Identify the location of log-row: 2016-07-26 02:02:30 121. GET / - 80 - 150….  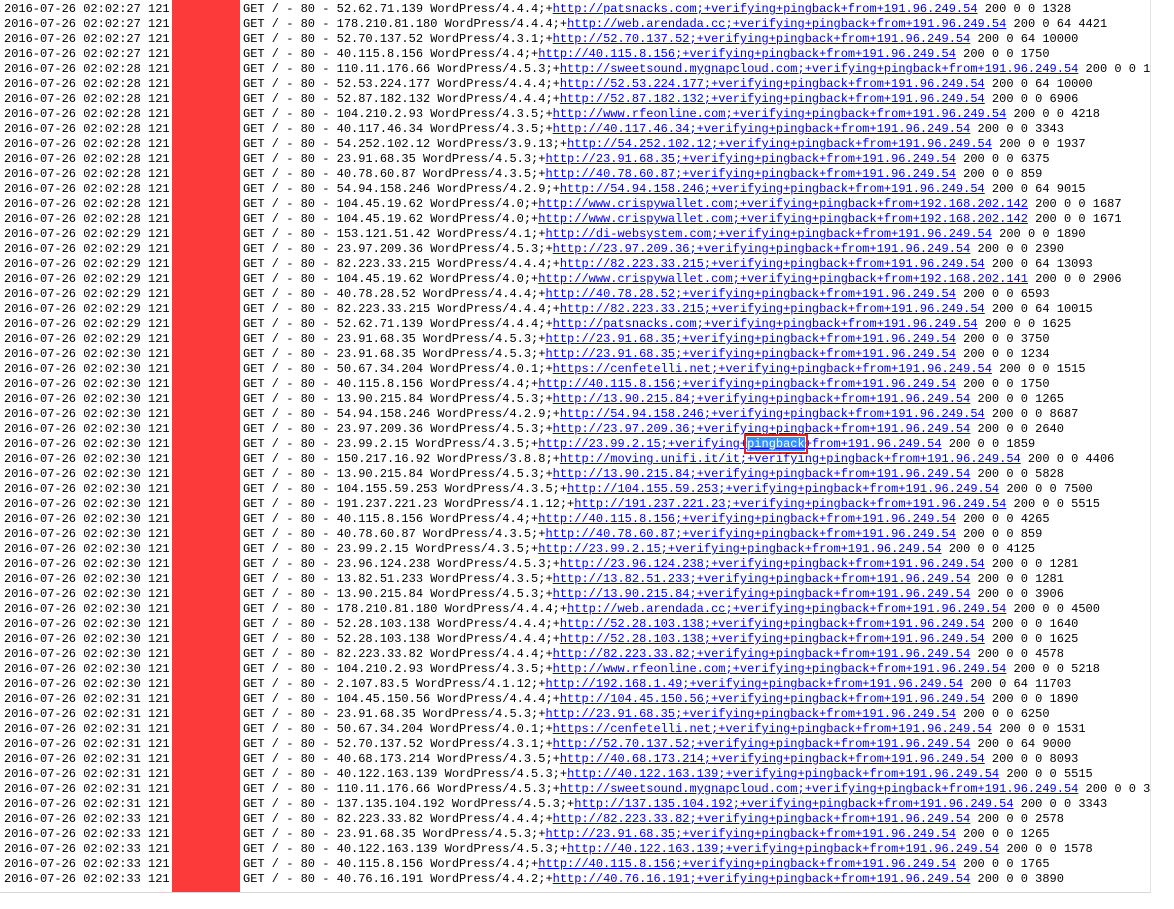
(559, 459).